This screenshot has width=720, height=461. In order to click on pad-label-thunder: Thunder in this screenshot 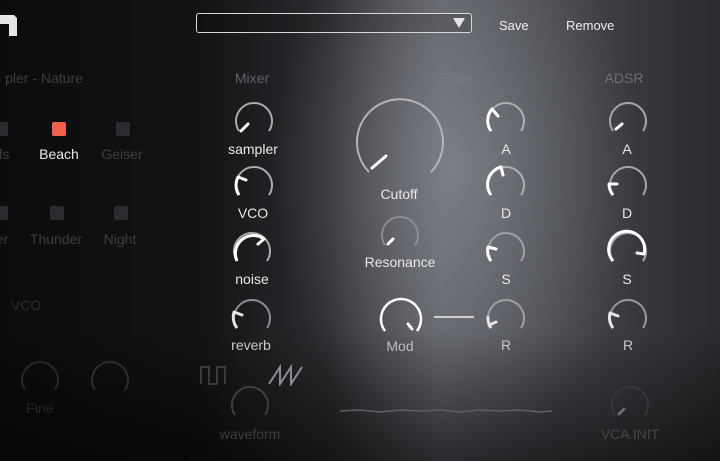, I will do `click(56, 239)`.